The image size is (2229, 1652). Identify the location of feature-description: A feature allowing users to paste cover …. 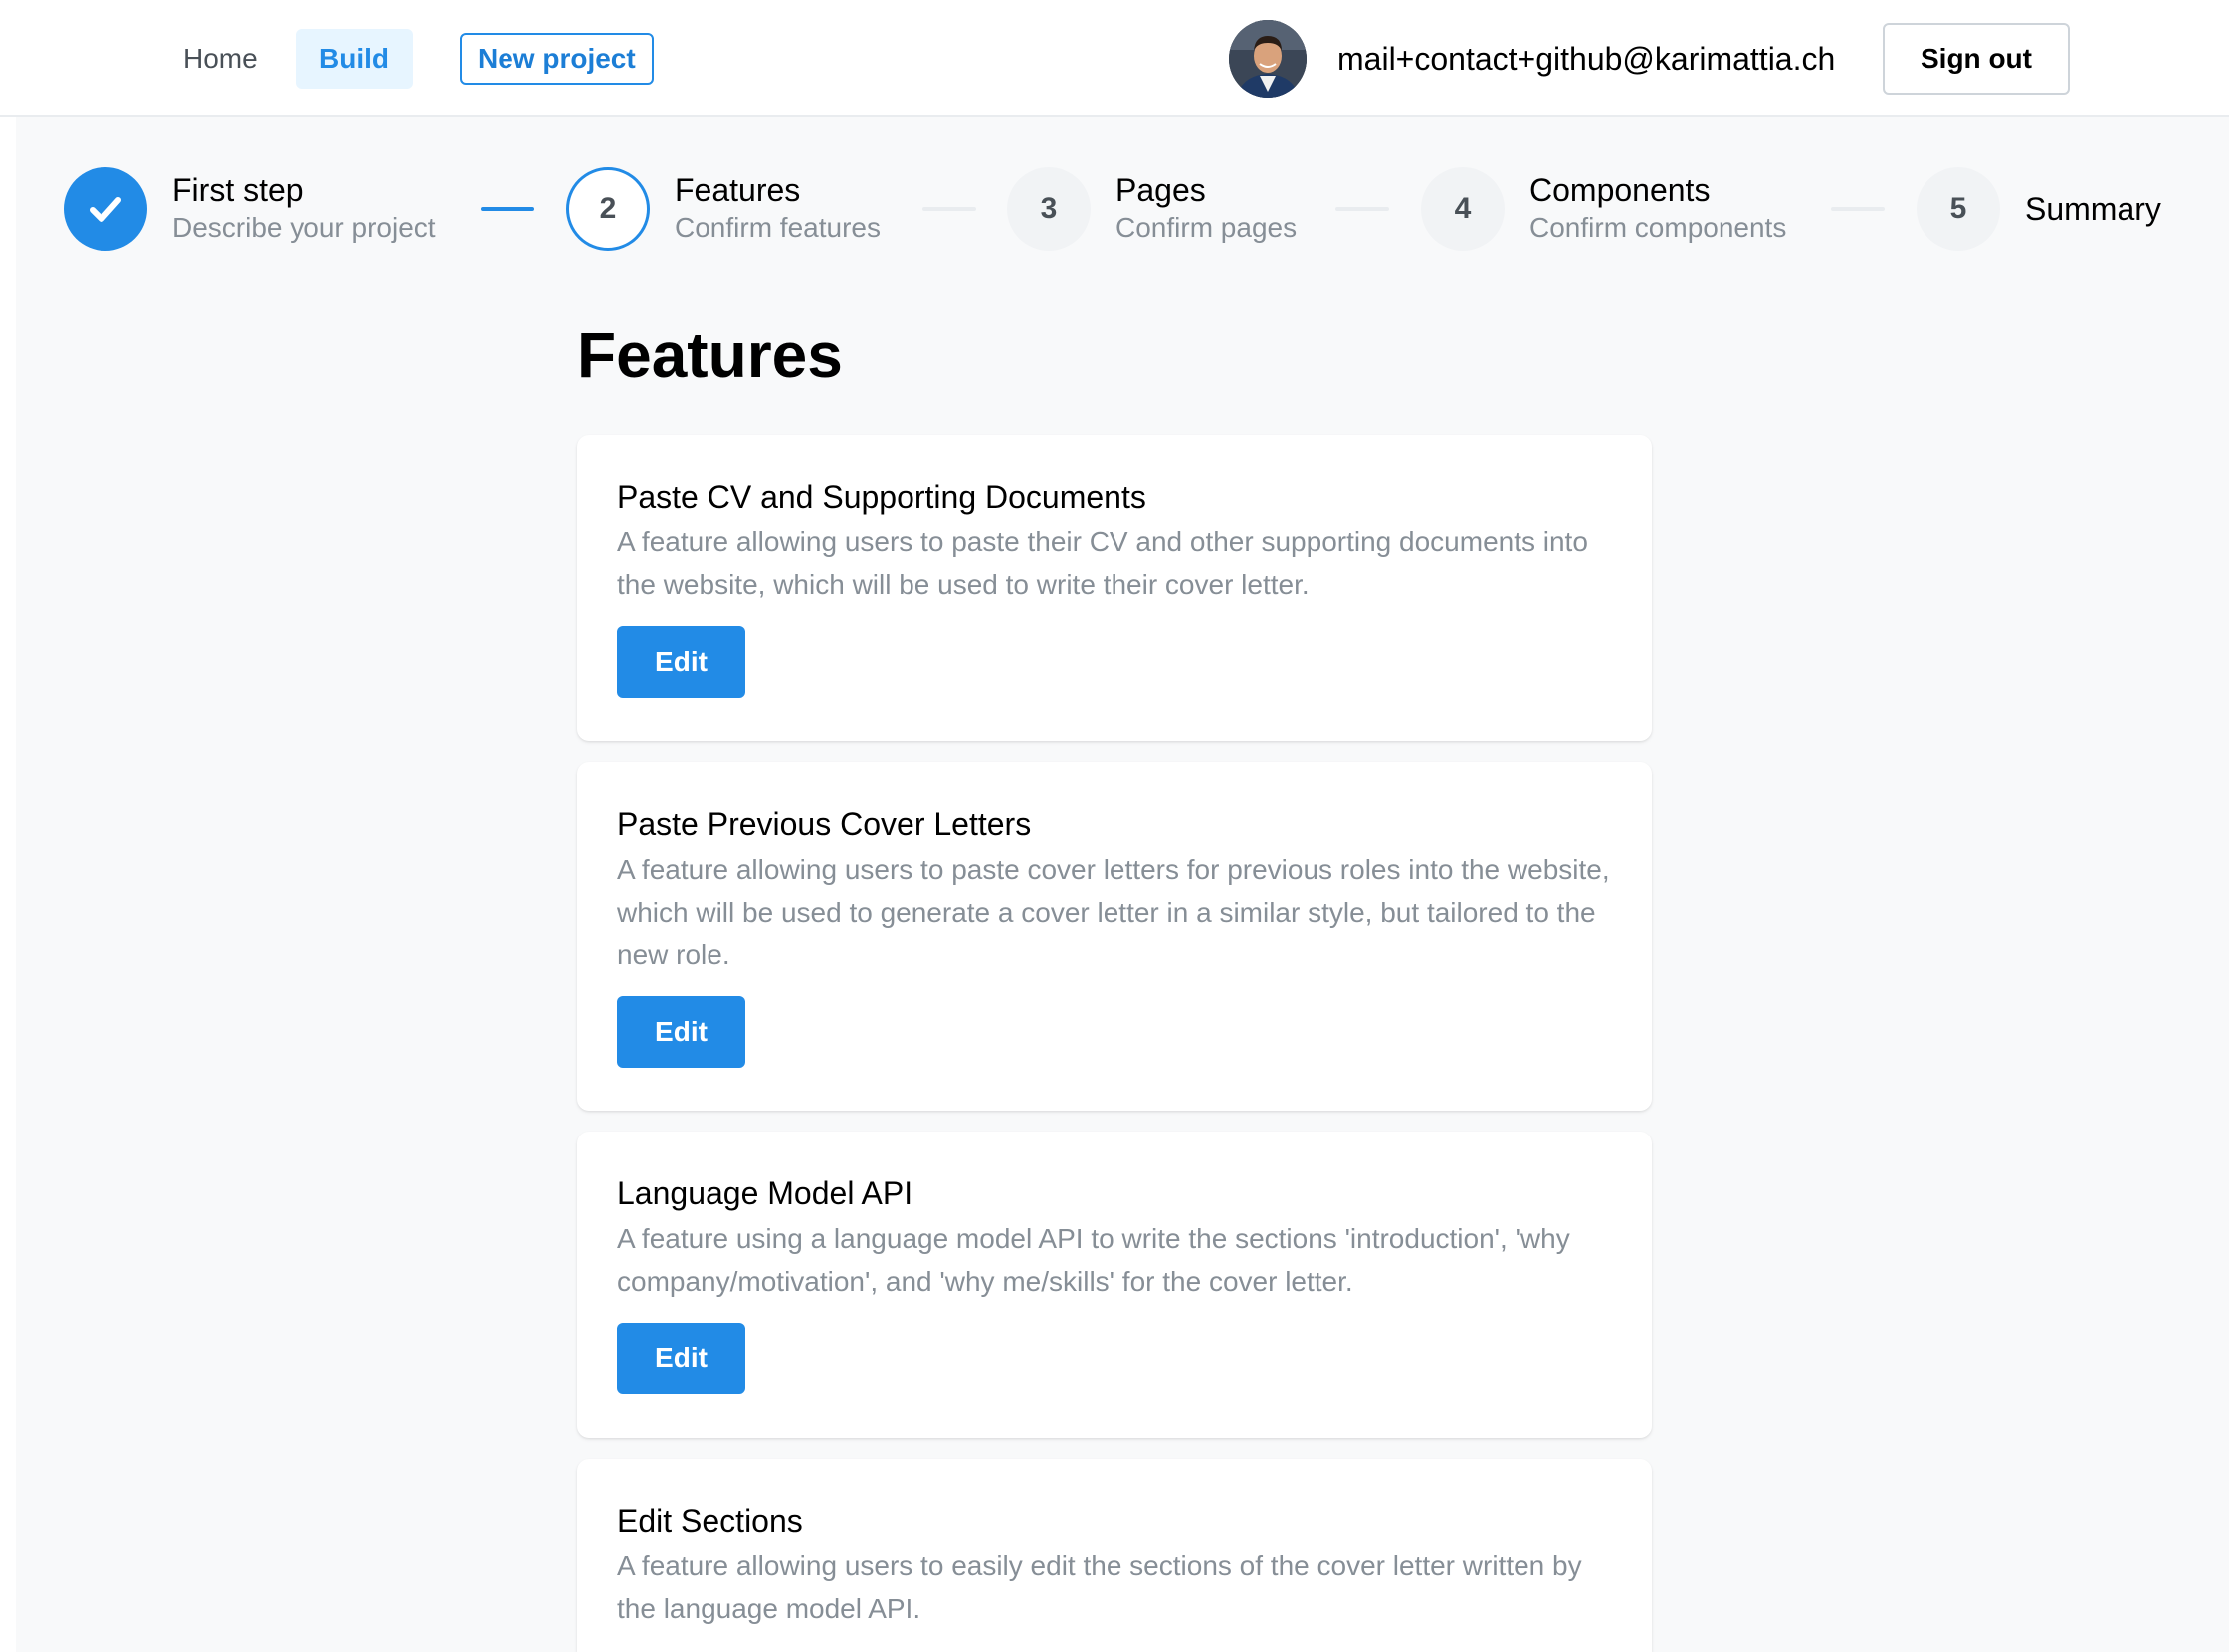
(1113, 912).